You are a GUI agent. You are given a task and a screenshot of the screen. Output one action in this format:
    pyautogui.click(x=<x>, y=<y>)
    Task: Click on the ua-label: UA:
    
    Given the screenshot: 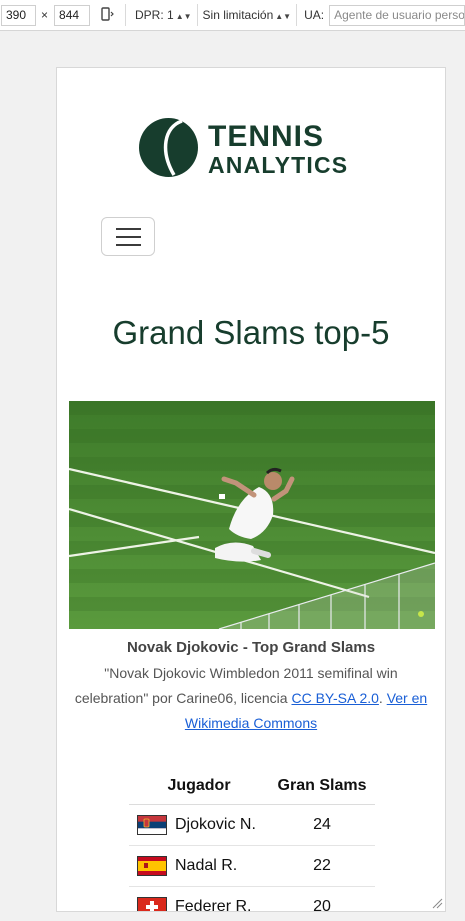 What is the action you would take?
    pyautogui.click(x=314, y=15)
    